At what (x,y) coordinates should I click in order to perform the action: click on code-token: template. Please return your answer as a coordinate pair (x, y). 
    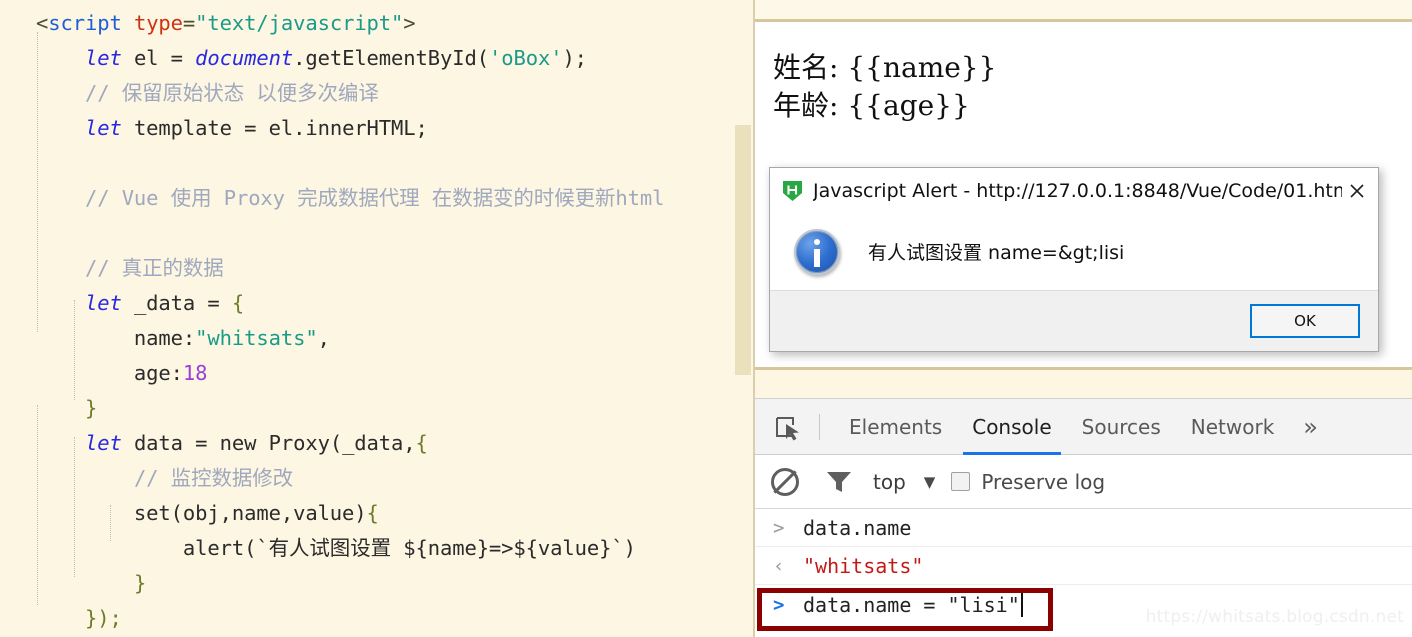
    Looking at the image, I should click on (183, 128).